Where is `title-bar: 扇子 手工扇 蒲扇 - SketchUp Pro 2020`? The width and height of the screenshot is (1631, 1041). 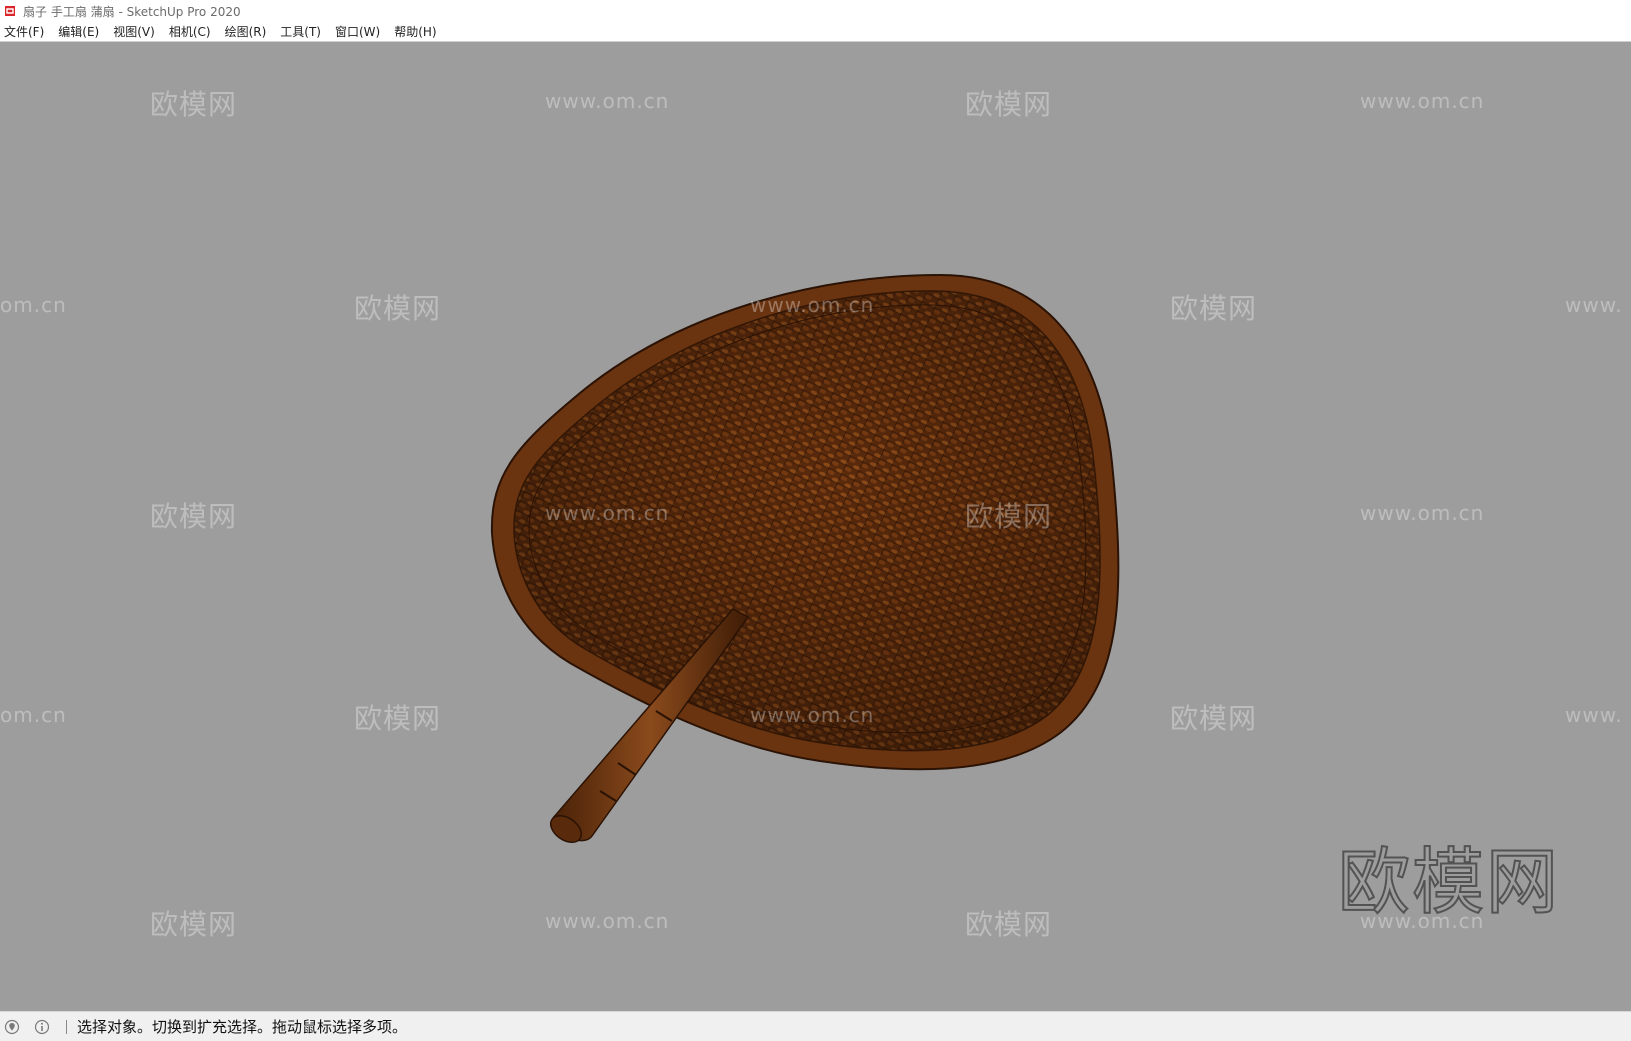
title-bar: 扇子 手工扇 蒲扇 - SketchUp Pro 2020 is located at coordinates (815, 11).